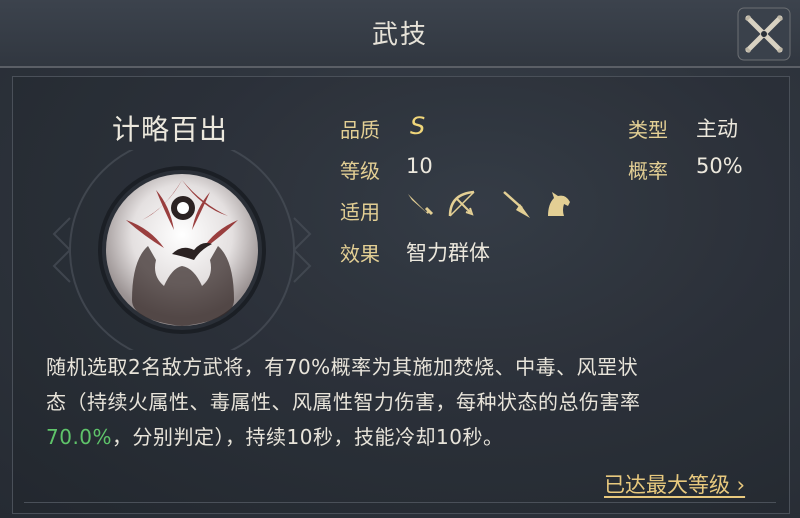  I want to click on chance-label: 概率, so click(648, 171).